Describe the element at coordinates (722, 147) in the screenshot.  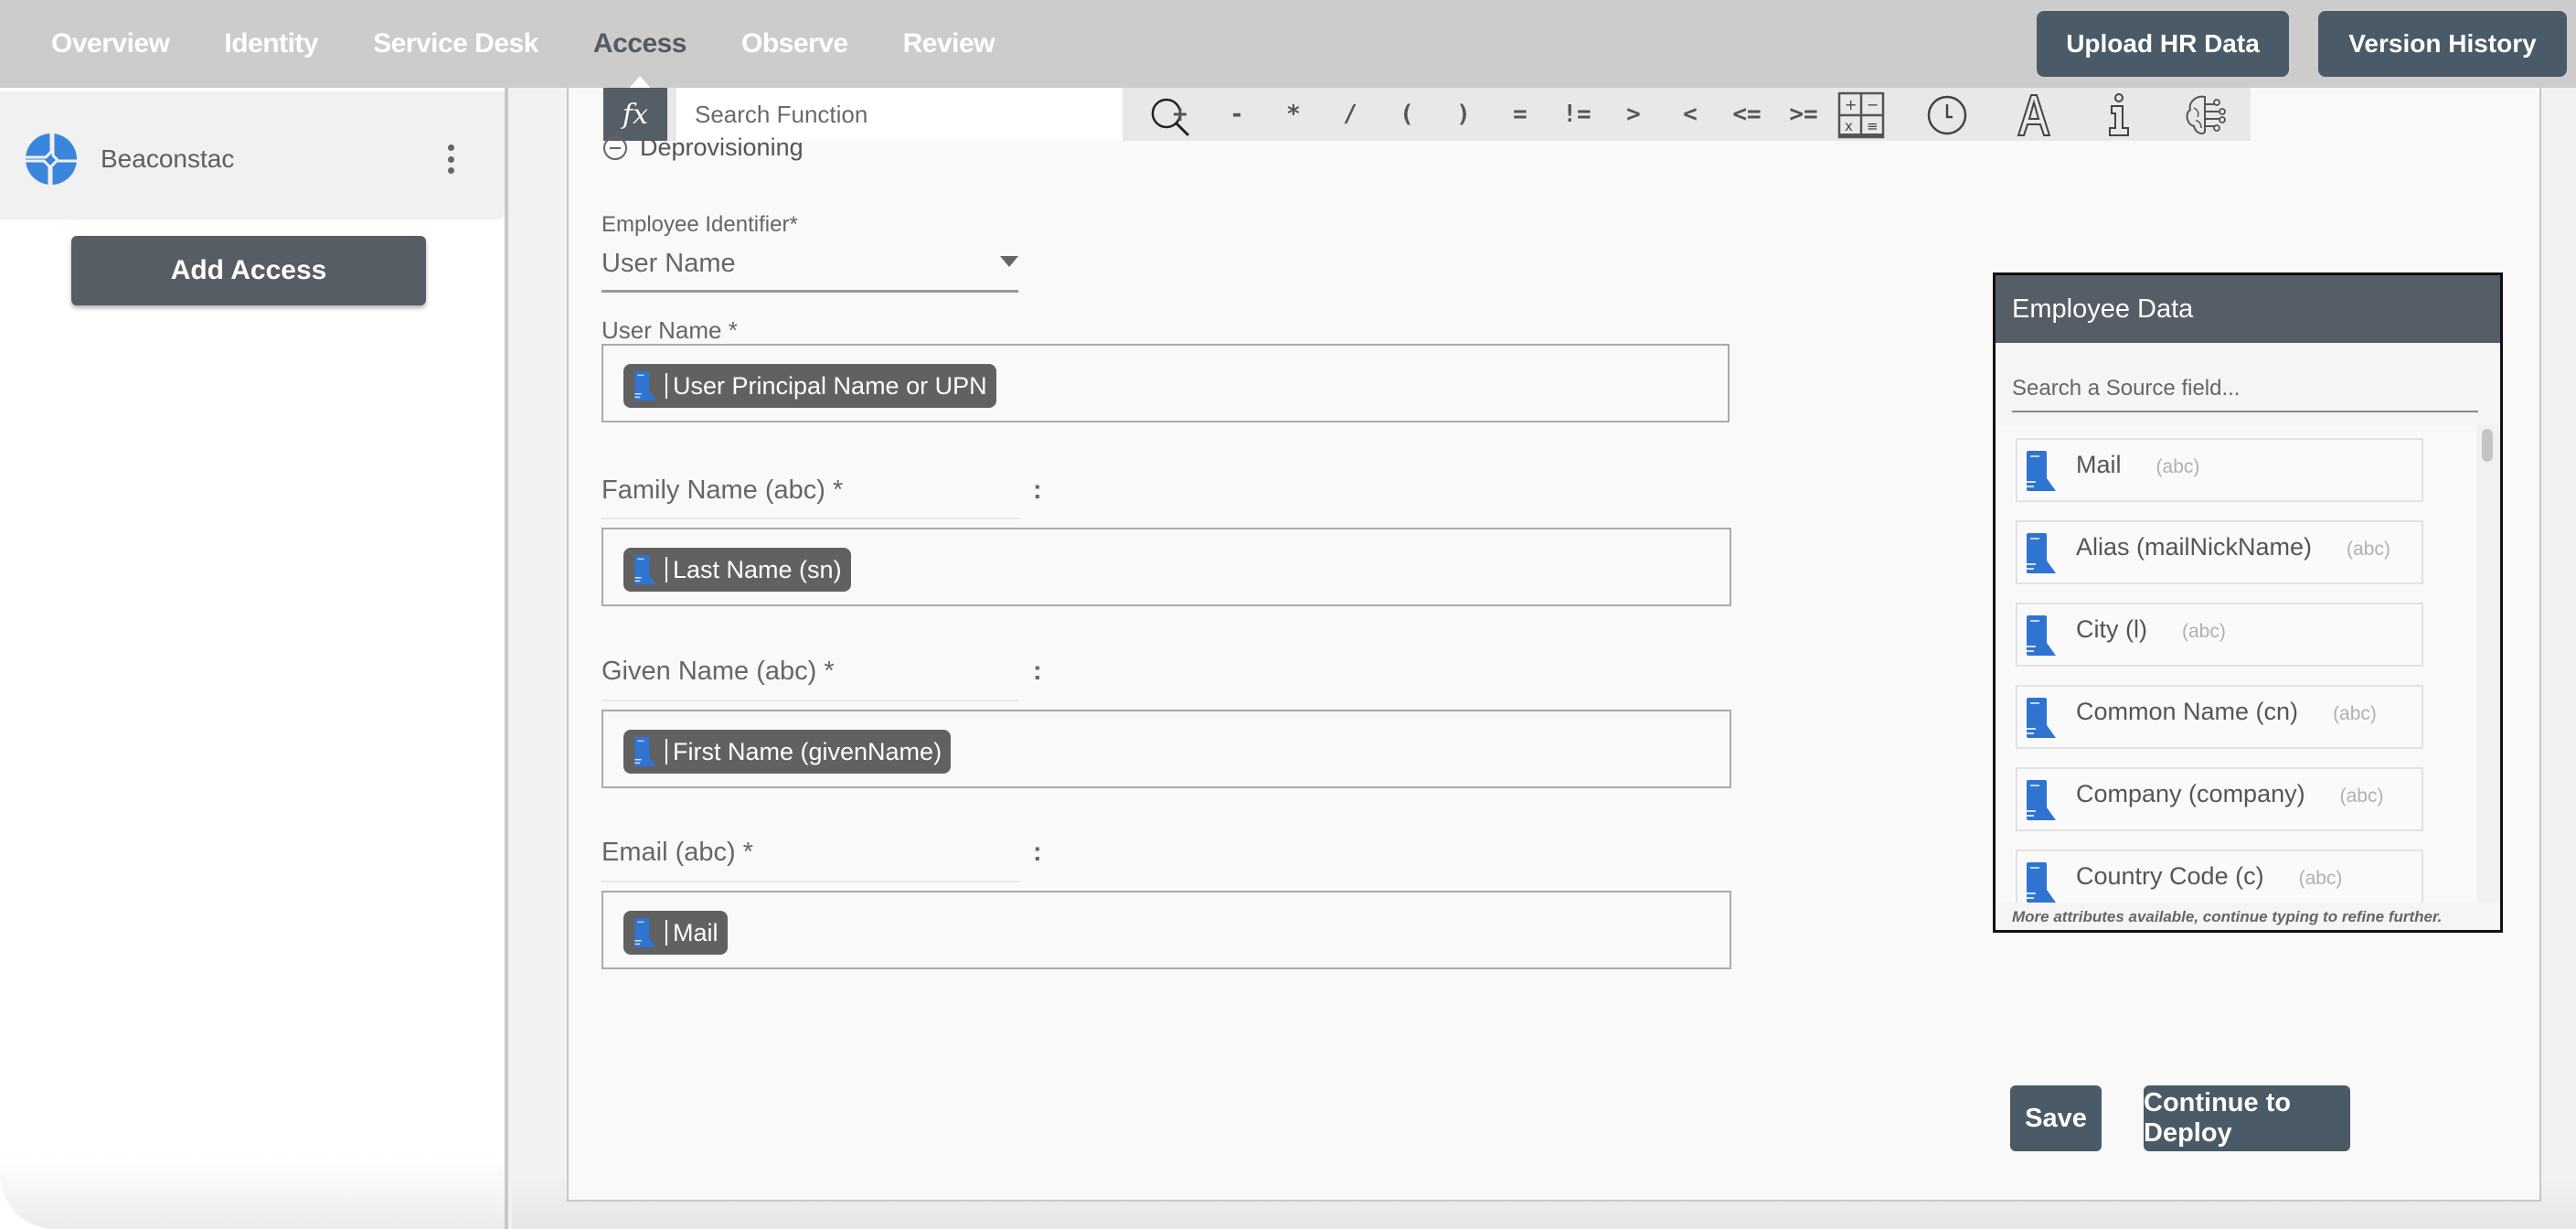
I see `section-title: Deprovisioning` at that location.